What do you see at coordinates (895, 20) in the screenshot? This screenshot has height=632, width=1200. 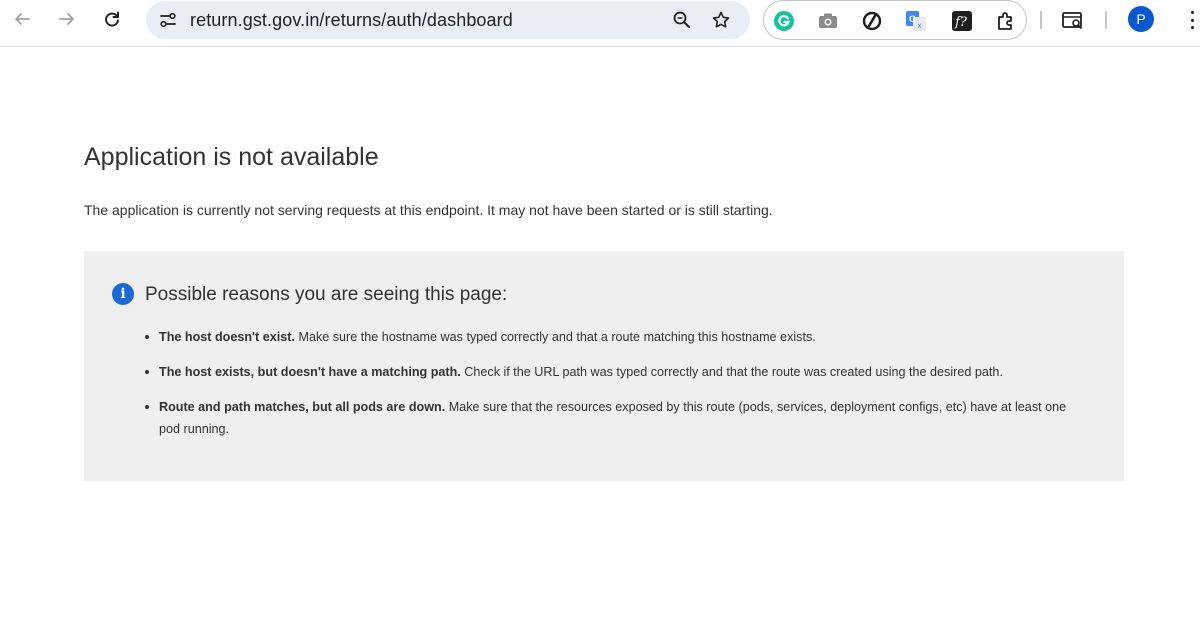 I see `extensions-group: Gx f?` at bounding box center [895, 20].